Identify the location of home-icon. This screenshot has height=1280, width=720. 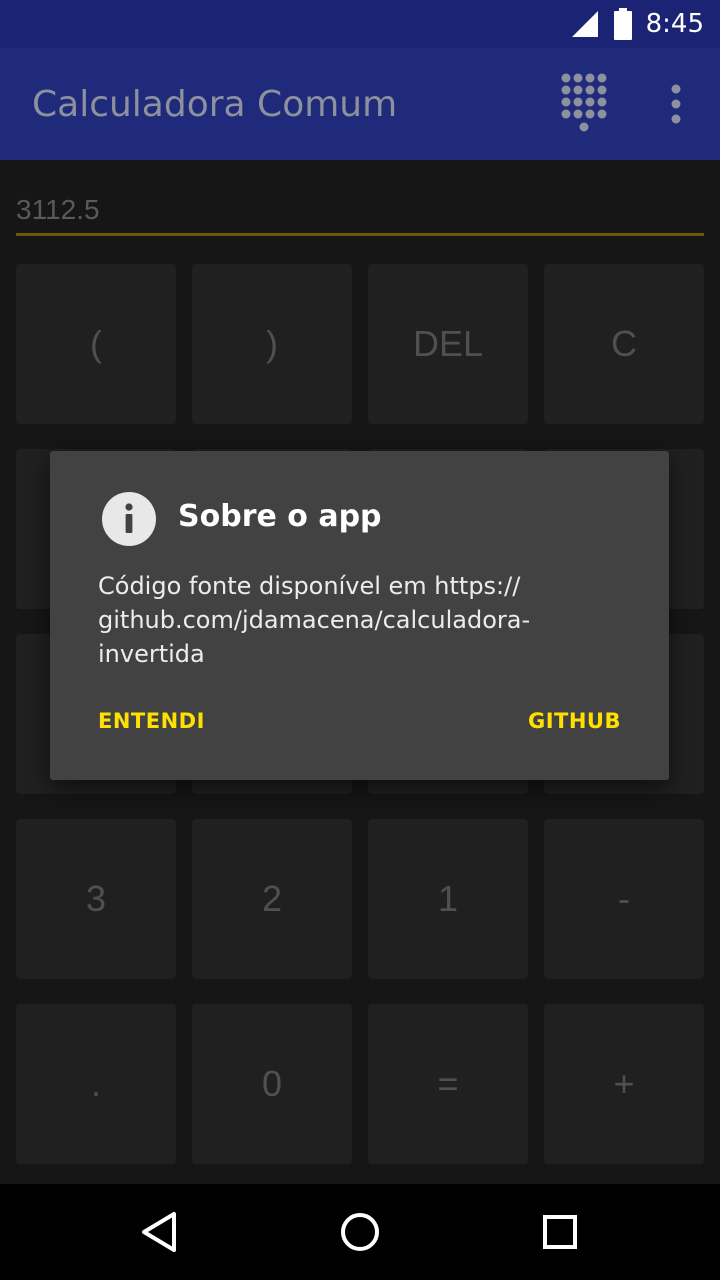
(360, 1232).